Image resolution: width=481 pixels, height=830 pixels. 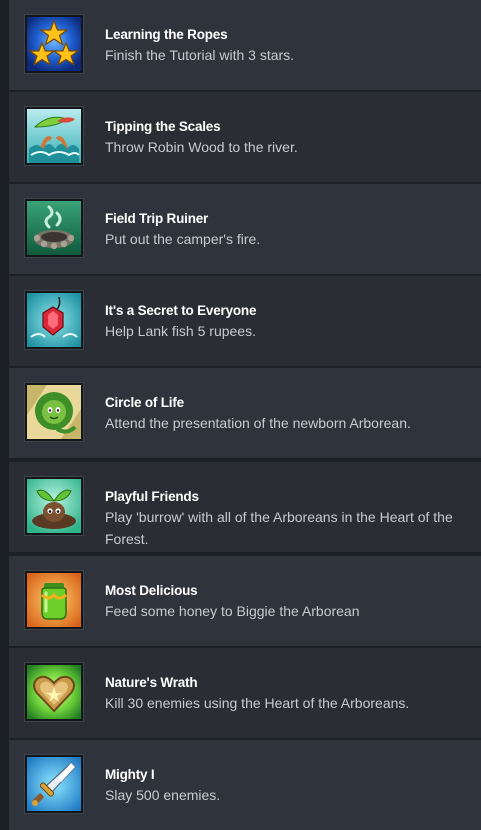 What do you see at coordinates (151, 682) in the screenshot?
I see `achievement-title: Nature's Wrath` at bounding box center [151, 682].